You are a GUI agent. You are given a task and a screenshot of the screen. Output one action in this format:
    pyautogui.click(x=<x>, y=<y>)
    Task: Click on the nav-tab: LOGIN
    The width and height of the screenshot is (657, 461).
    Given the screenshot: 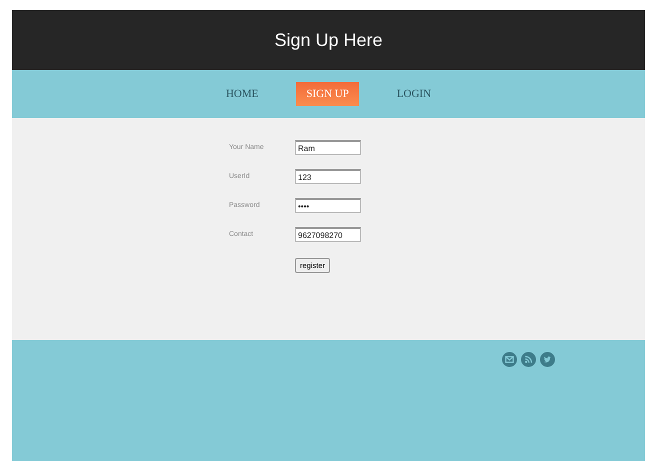 What is the action you would take?
    pyautogui.click(x=414, y=94)
    